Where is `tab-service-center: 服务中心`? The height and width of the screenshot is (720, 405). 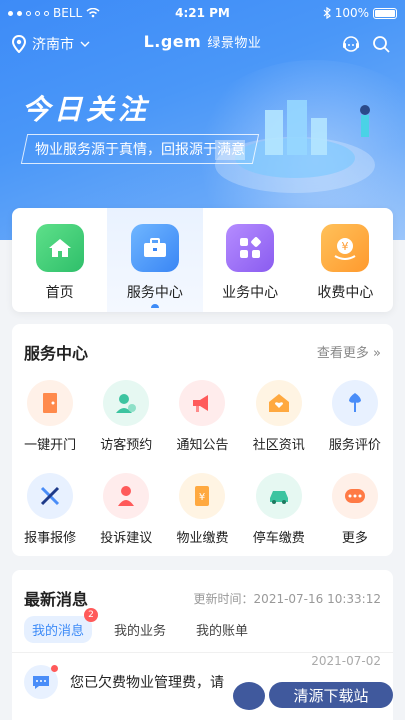
tab-service-center: 服务中心 is located at coordinates (155, 260).